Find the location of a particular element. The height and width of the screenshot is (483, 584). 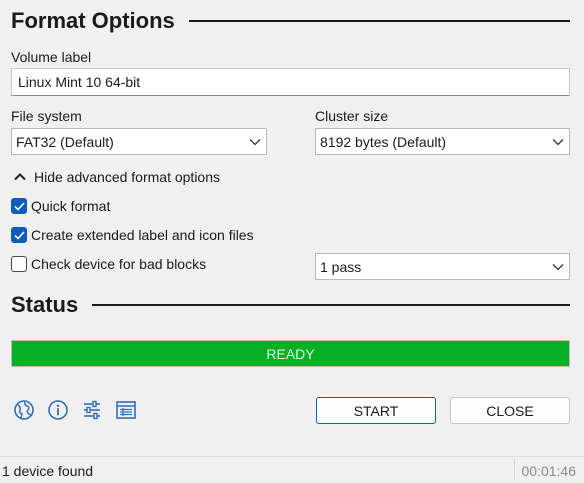

file-system-select: FAT32 (Default) is located at coordinates (139, 141).